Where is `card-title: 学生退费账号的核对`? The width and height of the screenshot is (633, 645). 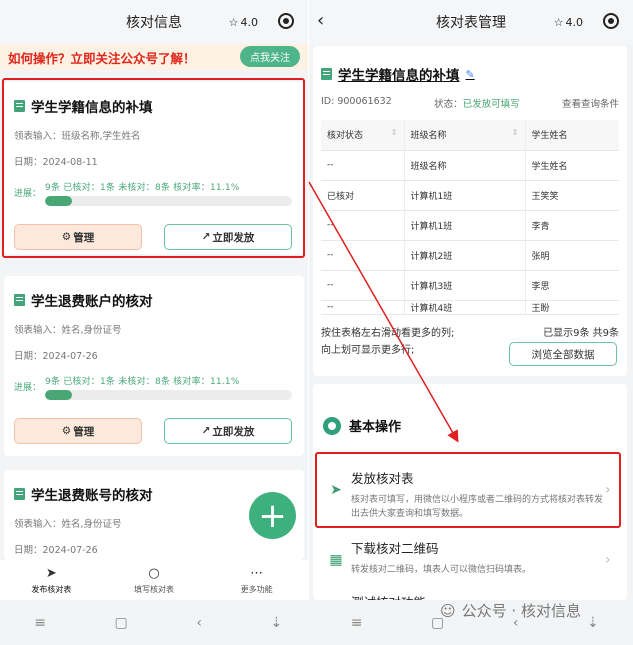 card-title: 学生退费账号的核对 is located at coordinates (92, 496).